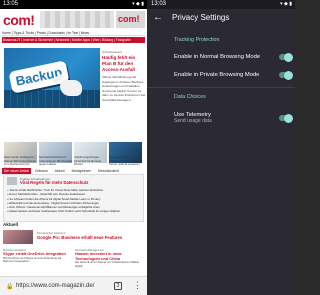 This screenshot has height=295, width=320. I want to click on news-title: Viral Regeln für mehr Datenschutz, so click(54, 182).